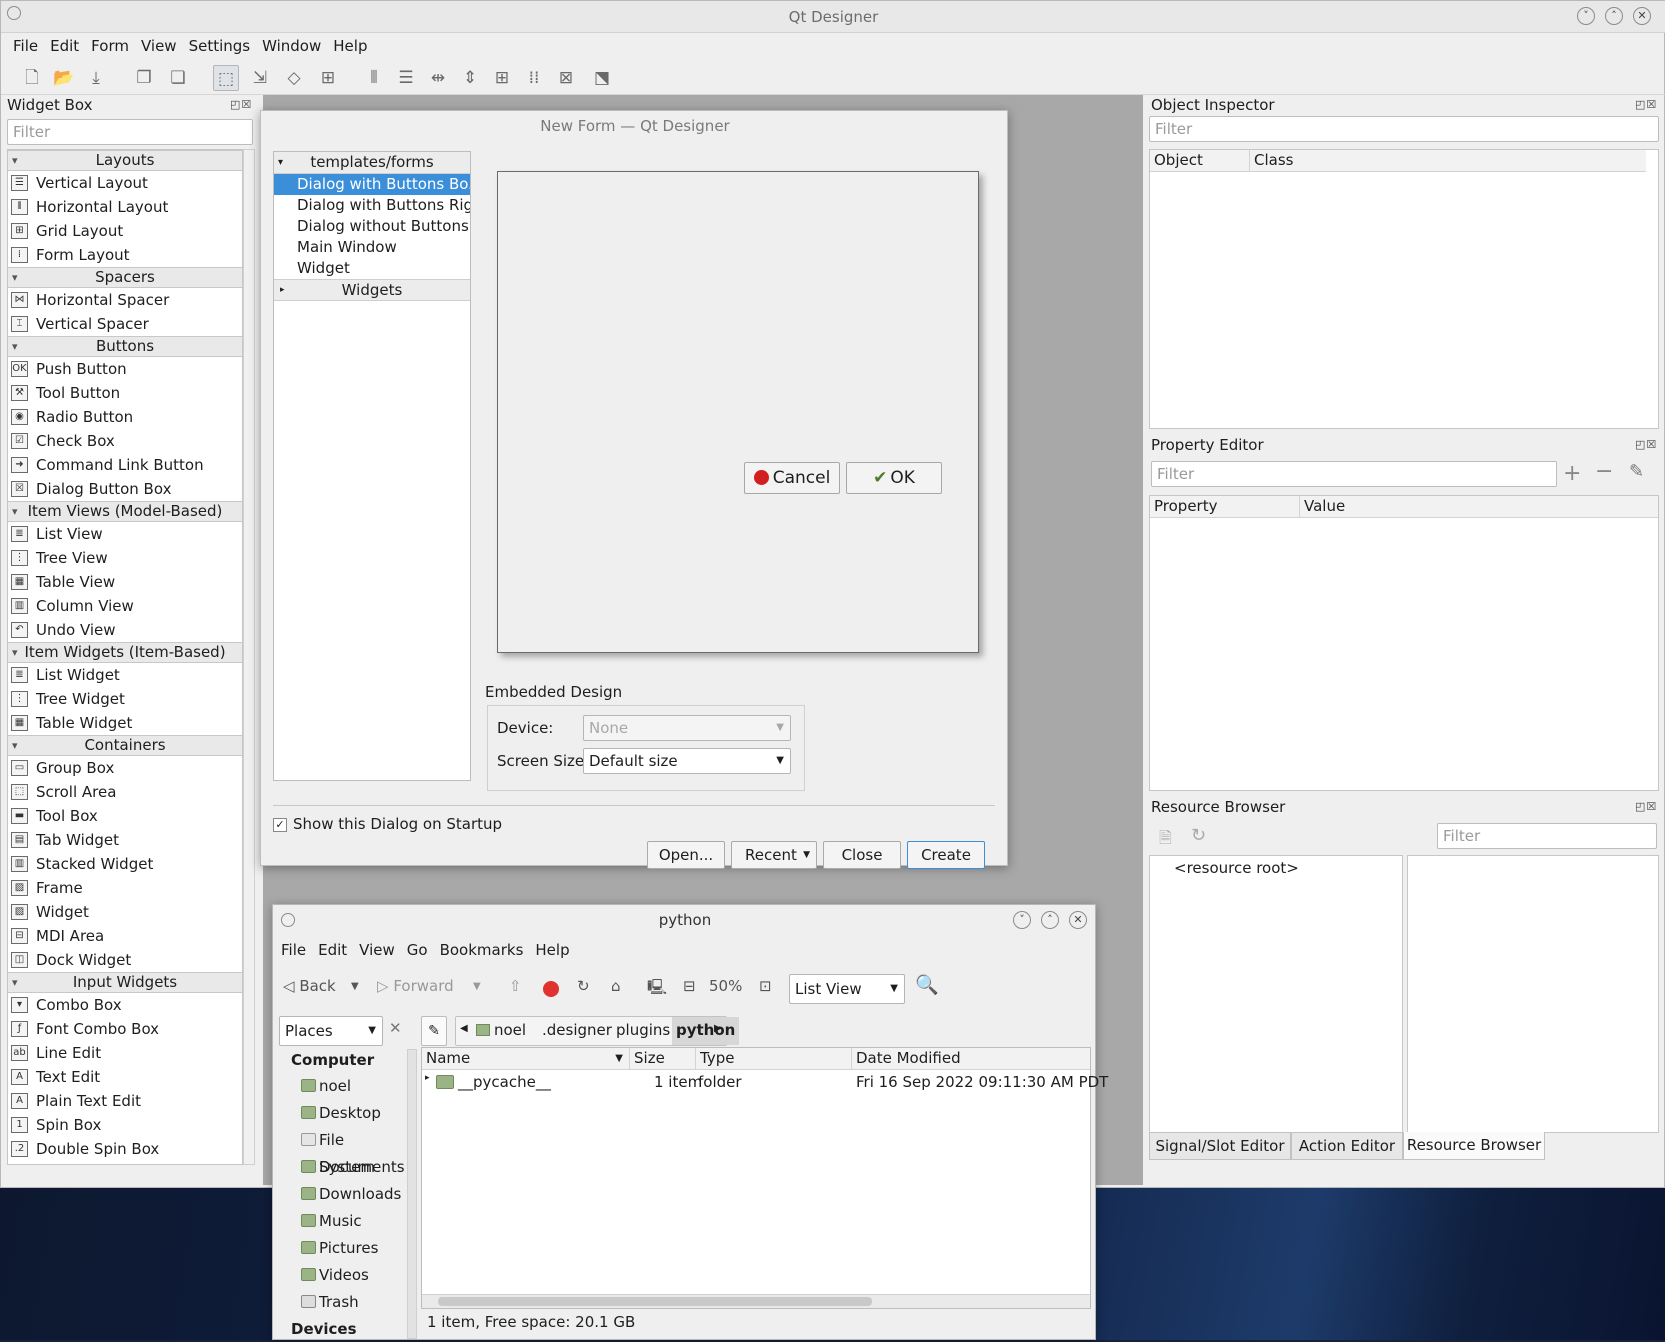 The width and height of the screenshot is (1665, 1342). I want to click on lay-out-form-icon: ⁞⁞, so click(534, 78).